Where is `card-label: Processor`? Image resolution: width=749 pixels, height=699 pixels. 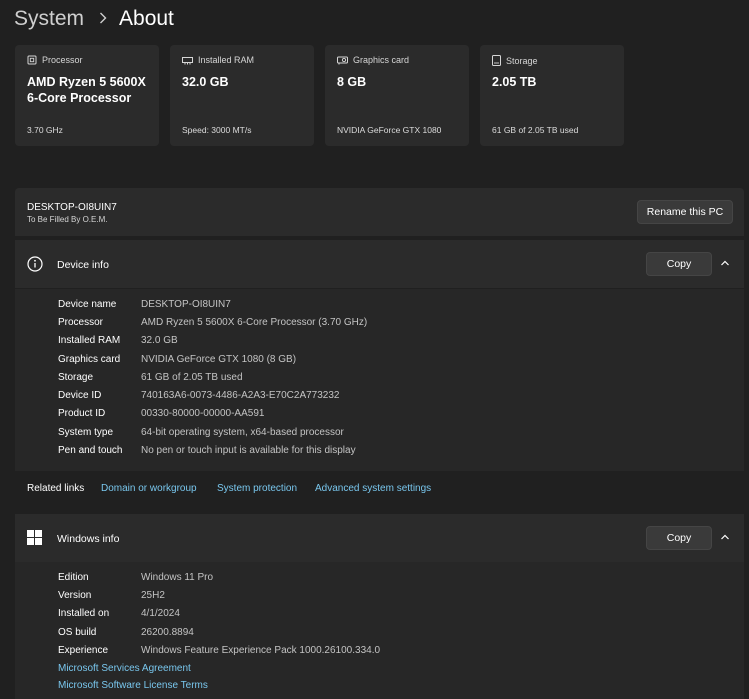
card-label: Processor is located at coordinates (62, 60).